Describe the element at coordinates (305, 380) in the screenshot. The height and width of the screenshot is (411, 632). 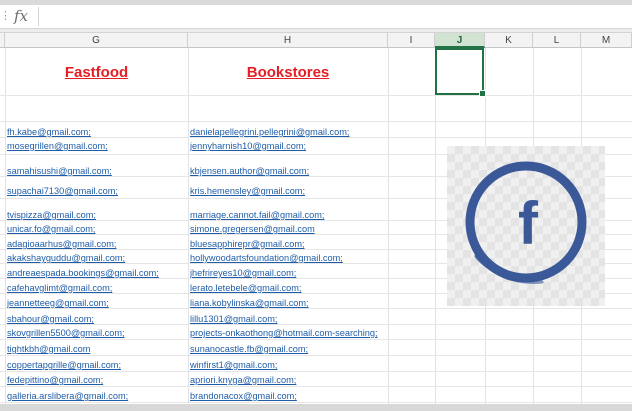
I see `bookstore-email-cell: apriori.knyga@gmail.com;` at that location.